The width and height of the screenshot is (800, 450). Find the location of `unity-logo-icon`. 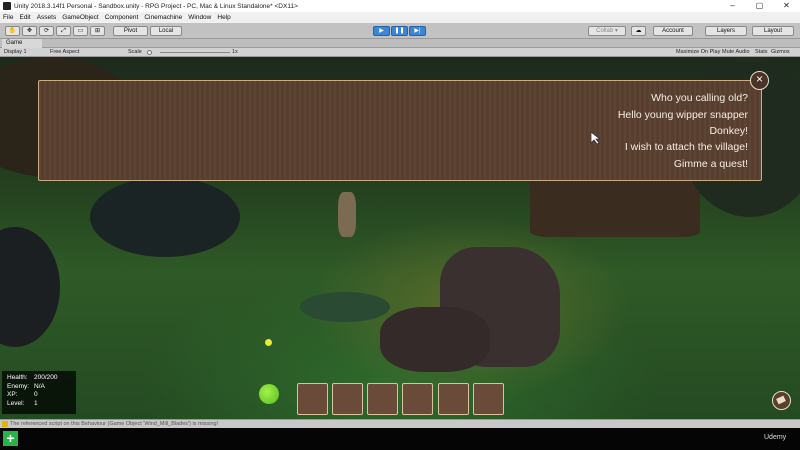

unity-logo-icon is located at coordinates (7, 6).